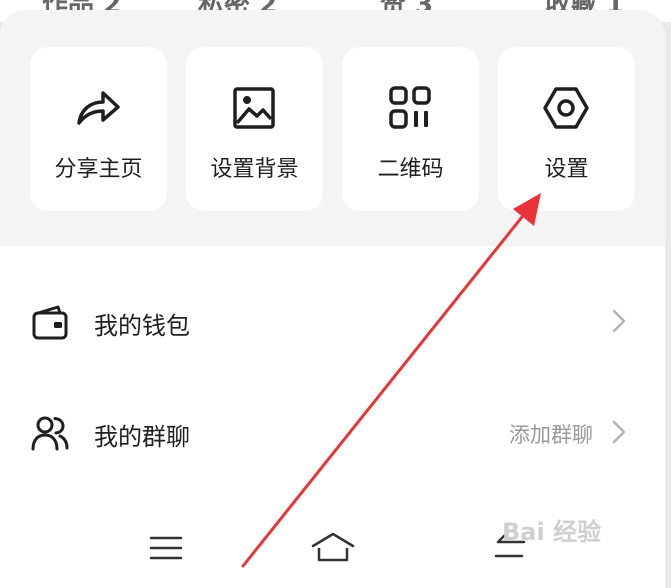 This screenshot has height=588, width=671. Describe the element at coordinates (98, 129) in the screenshot. I see `share-profile-button: 分享主页` at that location.